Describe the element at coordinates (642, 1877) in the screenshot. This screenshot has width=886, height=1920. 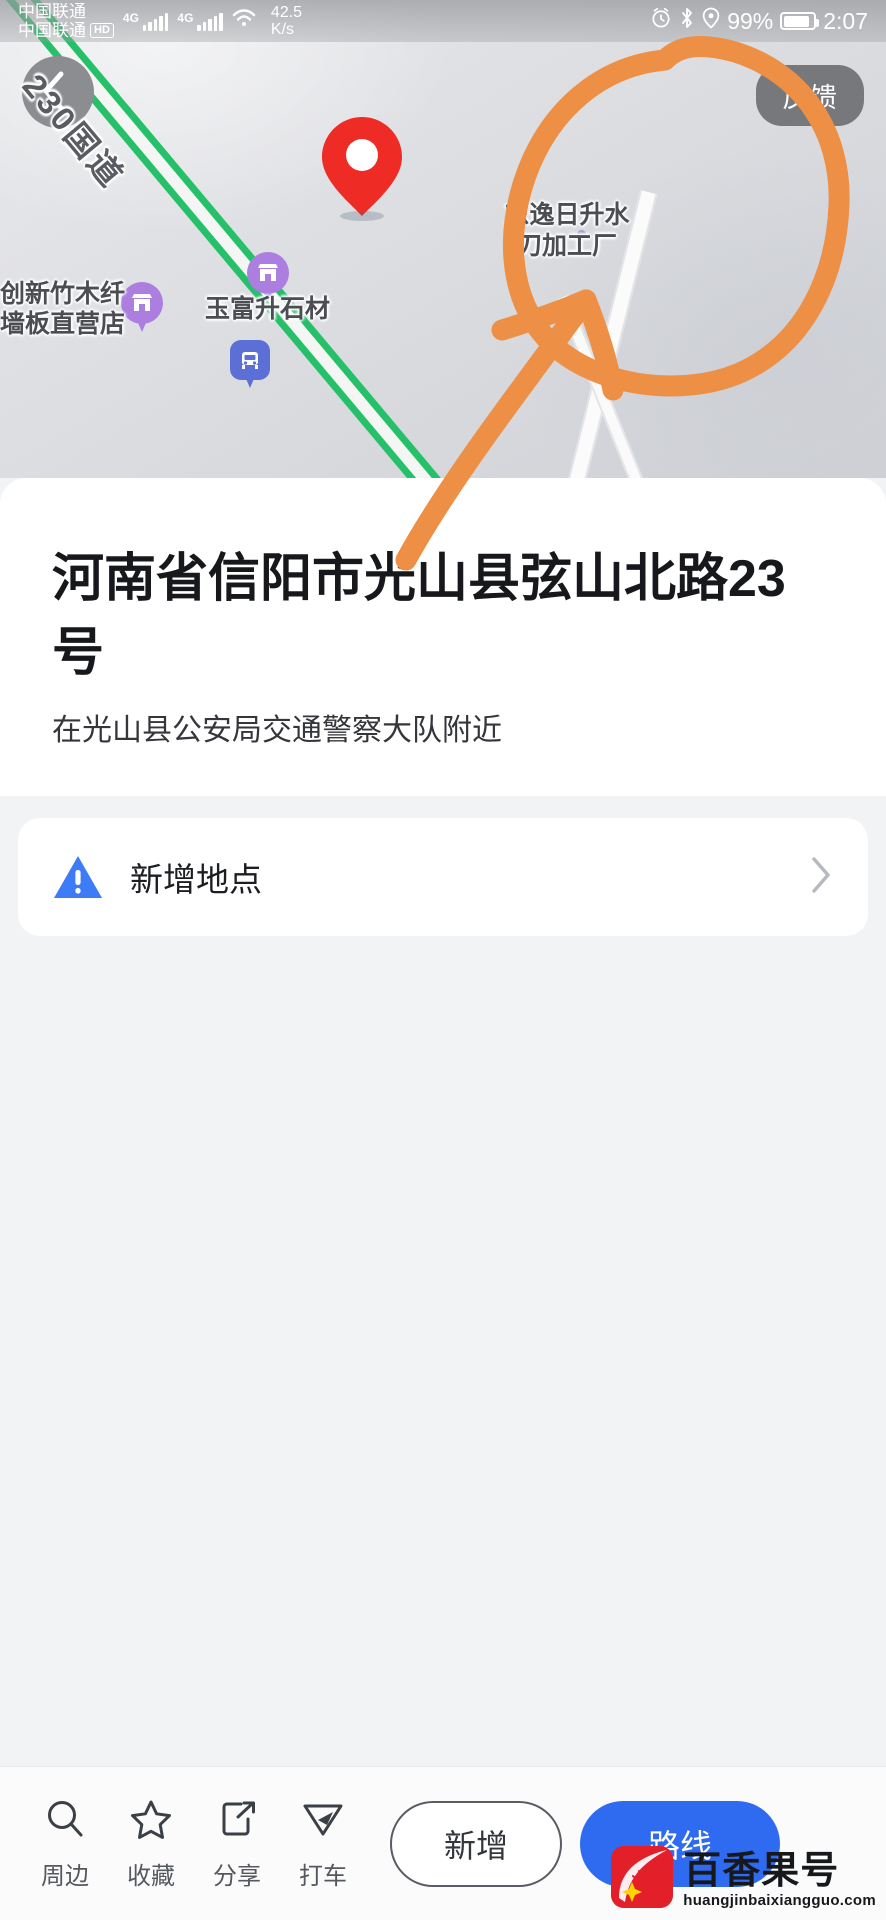
I see `watermark-logo-icon` at that location.